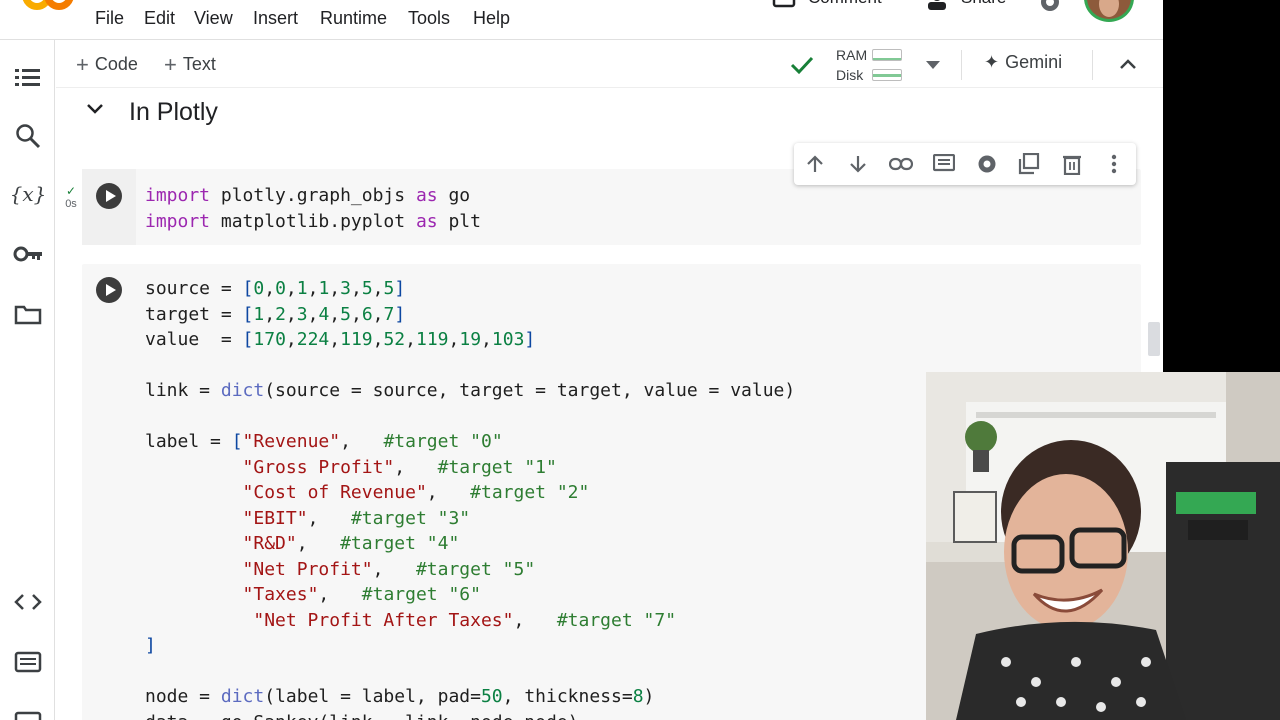 The width and height of the screenshot is (1280, 720). What do you see at coordinates (983, 4) in the screenshot?
I see `share-label: Share` at bounding box center [983, 4].